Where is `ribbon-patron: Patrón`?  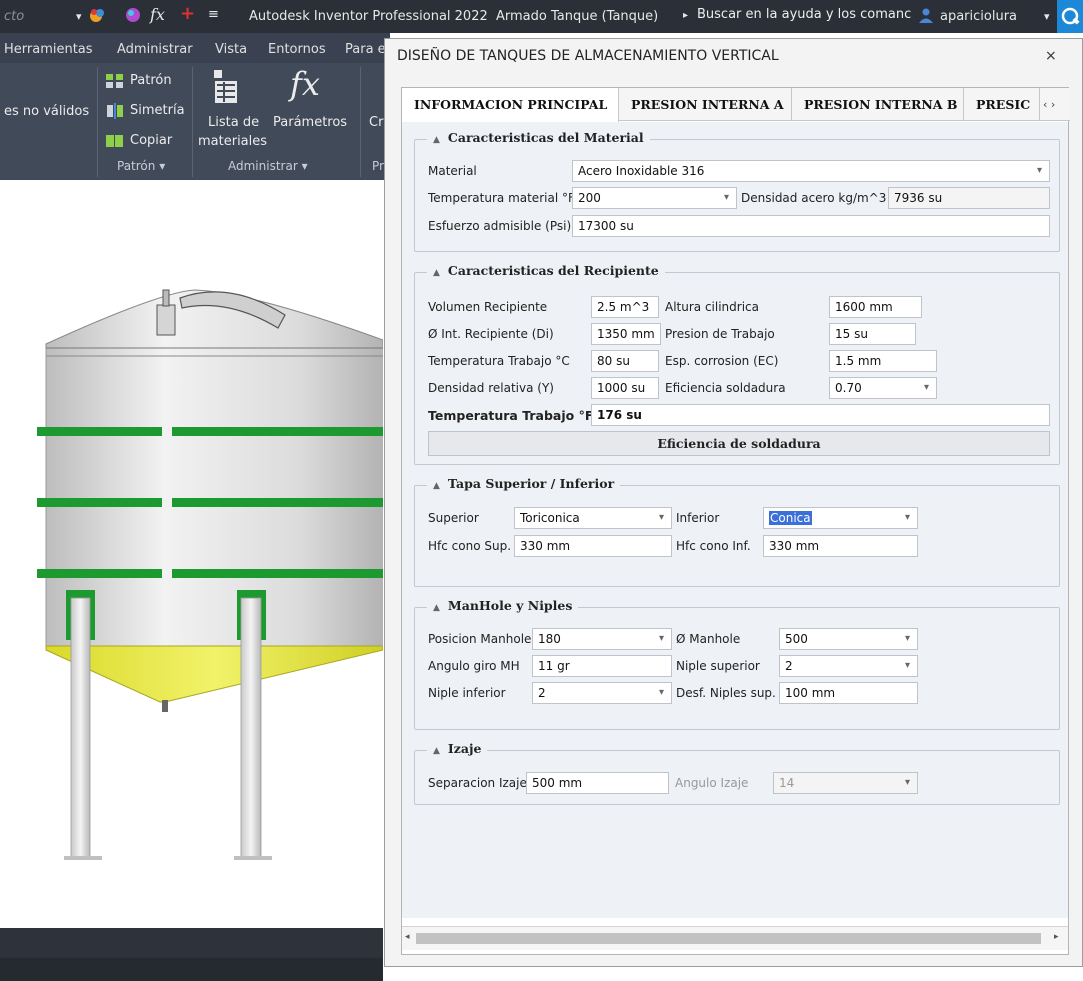 ribbon-patron: Patrón is located at coordinates (151, 80).